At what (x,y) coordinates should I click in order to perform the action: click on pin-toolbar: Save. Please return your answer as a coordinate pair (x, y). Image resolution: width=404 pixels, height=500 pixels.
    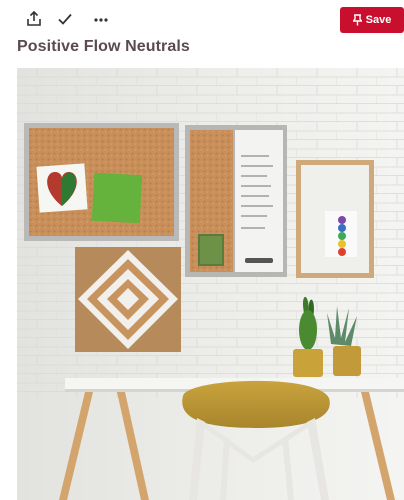
    Looking at the image, I should click on (202, 19).